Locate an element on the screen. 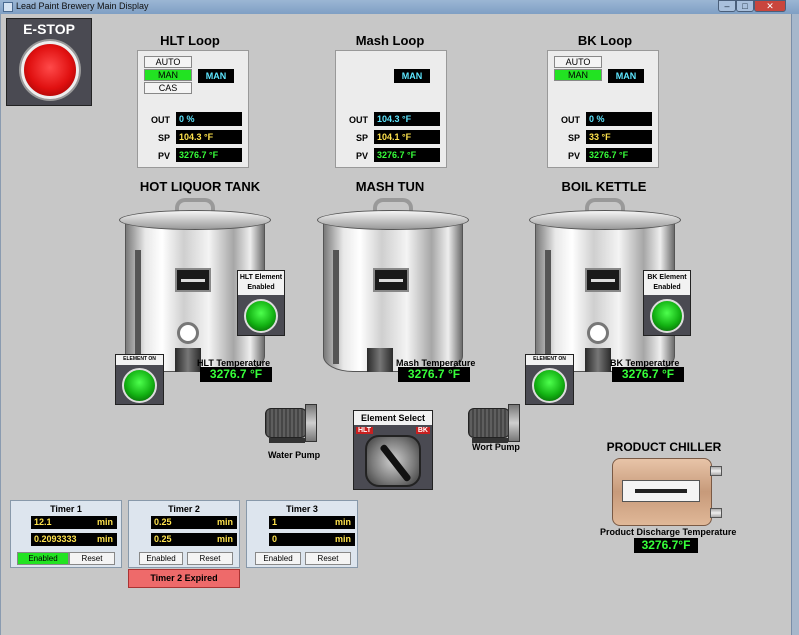 The height and width of the screenshot is (635, 799). bk-sp-value: 33 °F is located at coordinates (619, 137).